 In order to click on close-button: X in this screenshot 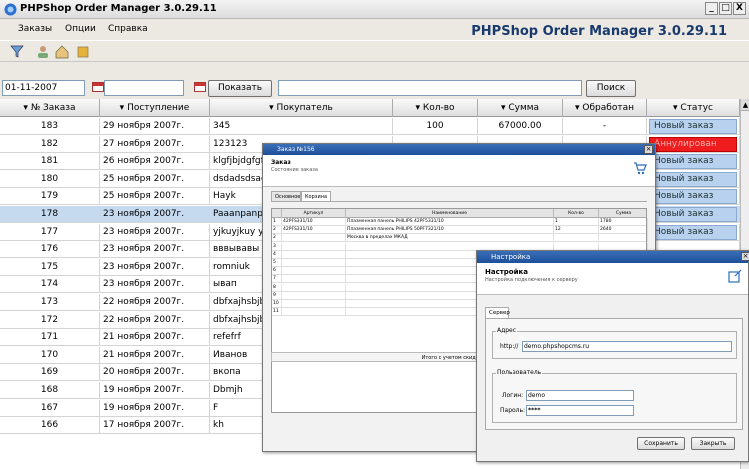, I will do `click(739, 8)`.